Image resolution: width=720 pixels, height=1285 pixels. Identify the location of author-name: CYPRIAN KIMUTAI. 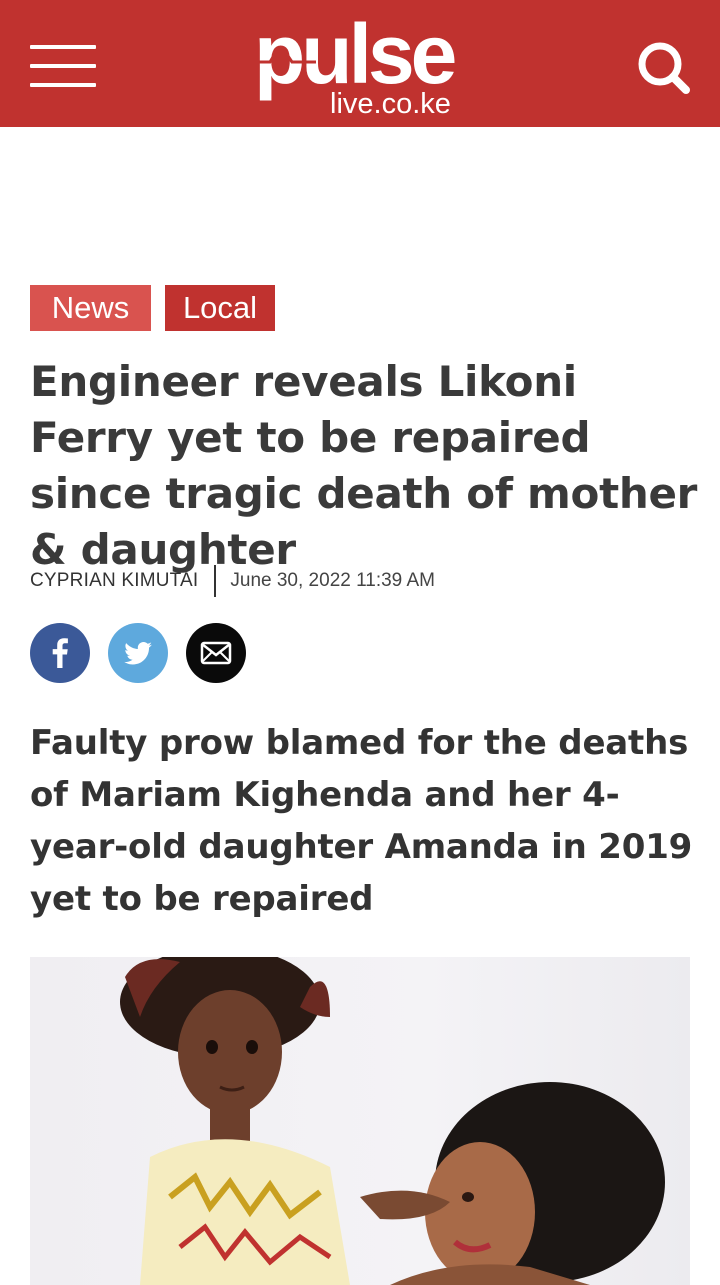
(114, 581).